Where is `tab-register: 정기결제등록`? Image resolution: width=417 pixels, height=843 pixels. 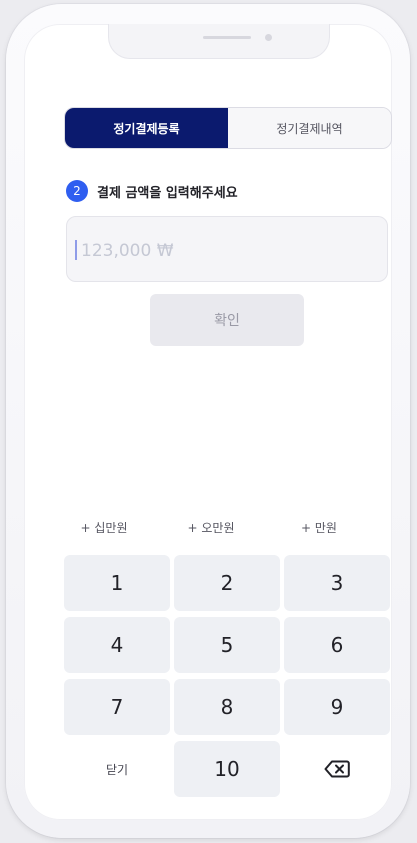 tab-register: 정기결제등록 is located at coordinates (146, 128).